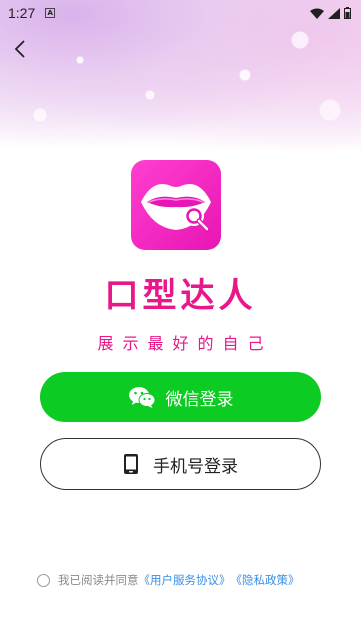  I want to click on chevron-left-icon, so click(19, 49).